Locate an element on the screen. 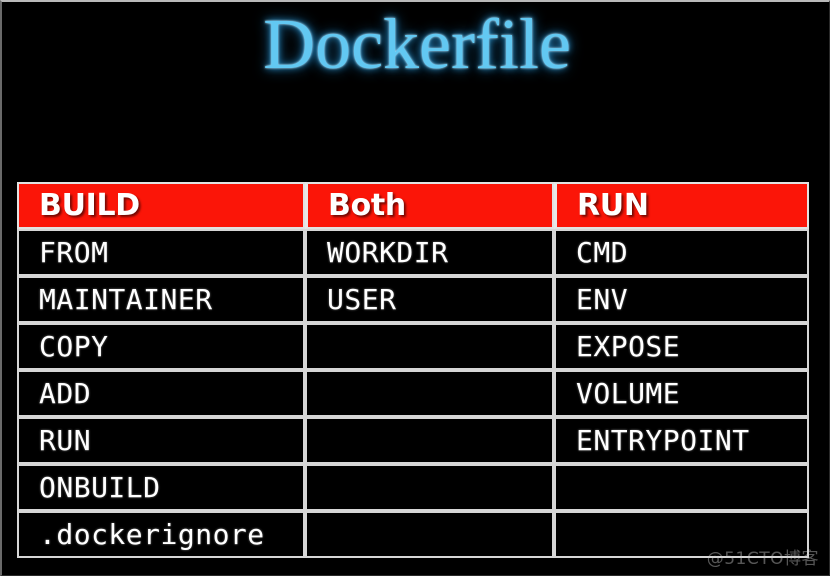  table-row: ADD VOLUME is located at coordinates (413, 393).